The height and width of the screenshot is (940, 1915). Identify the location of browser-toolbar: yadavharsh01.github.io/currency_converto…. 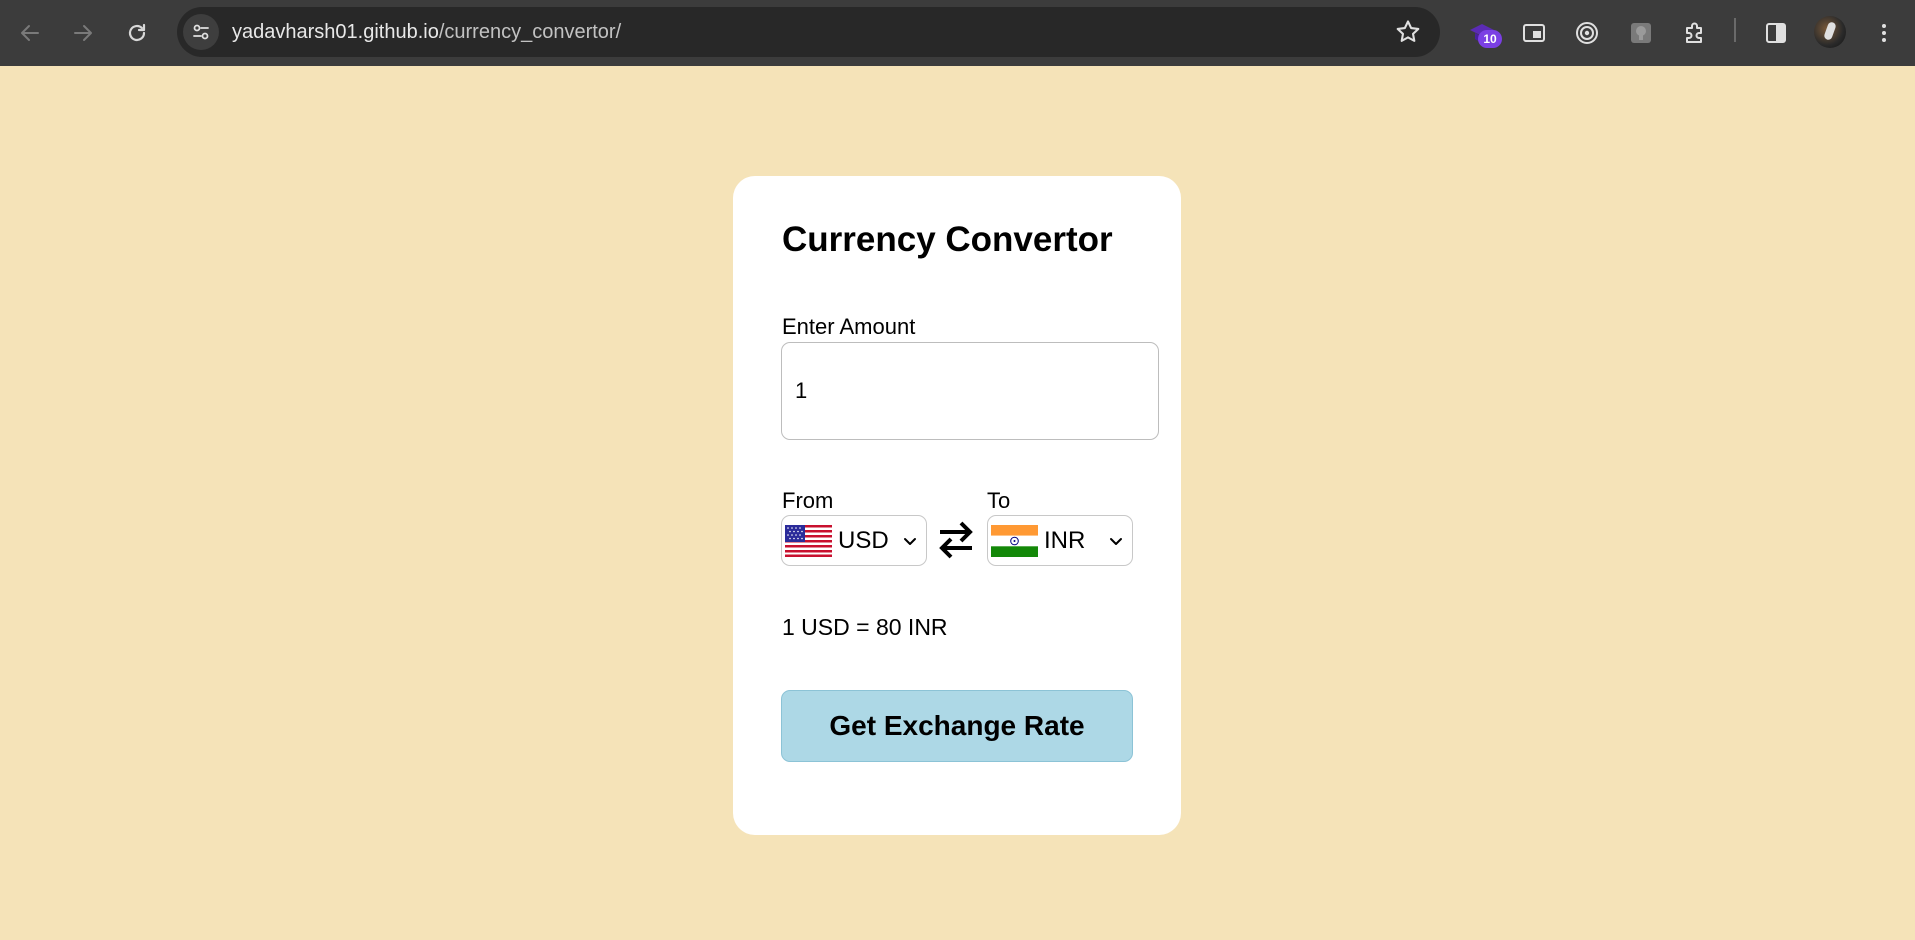
(957, 33).